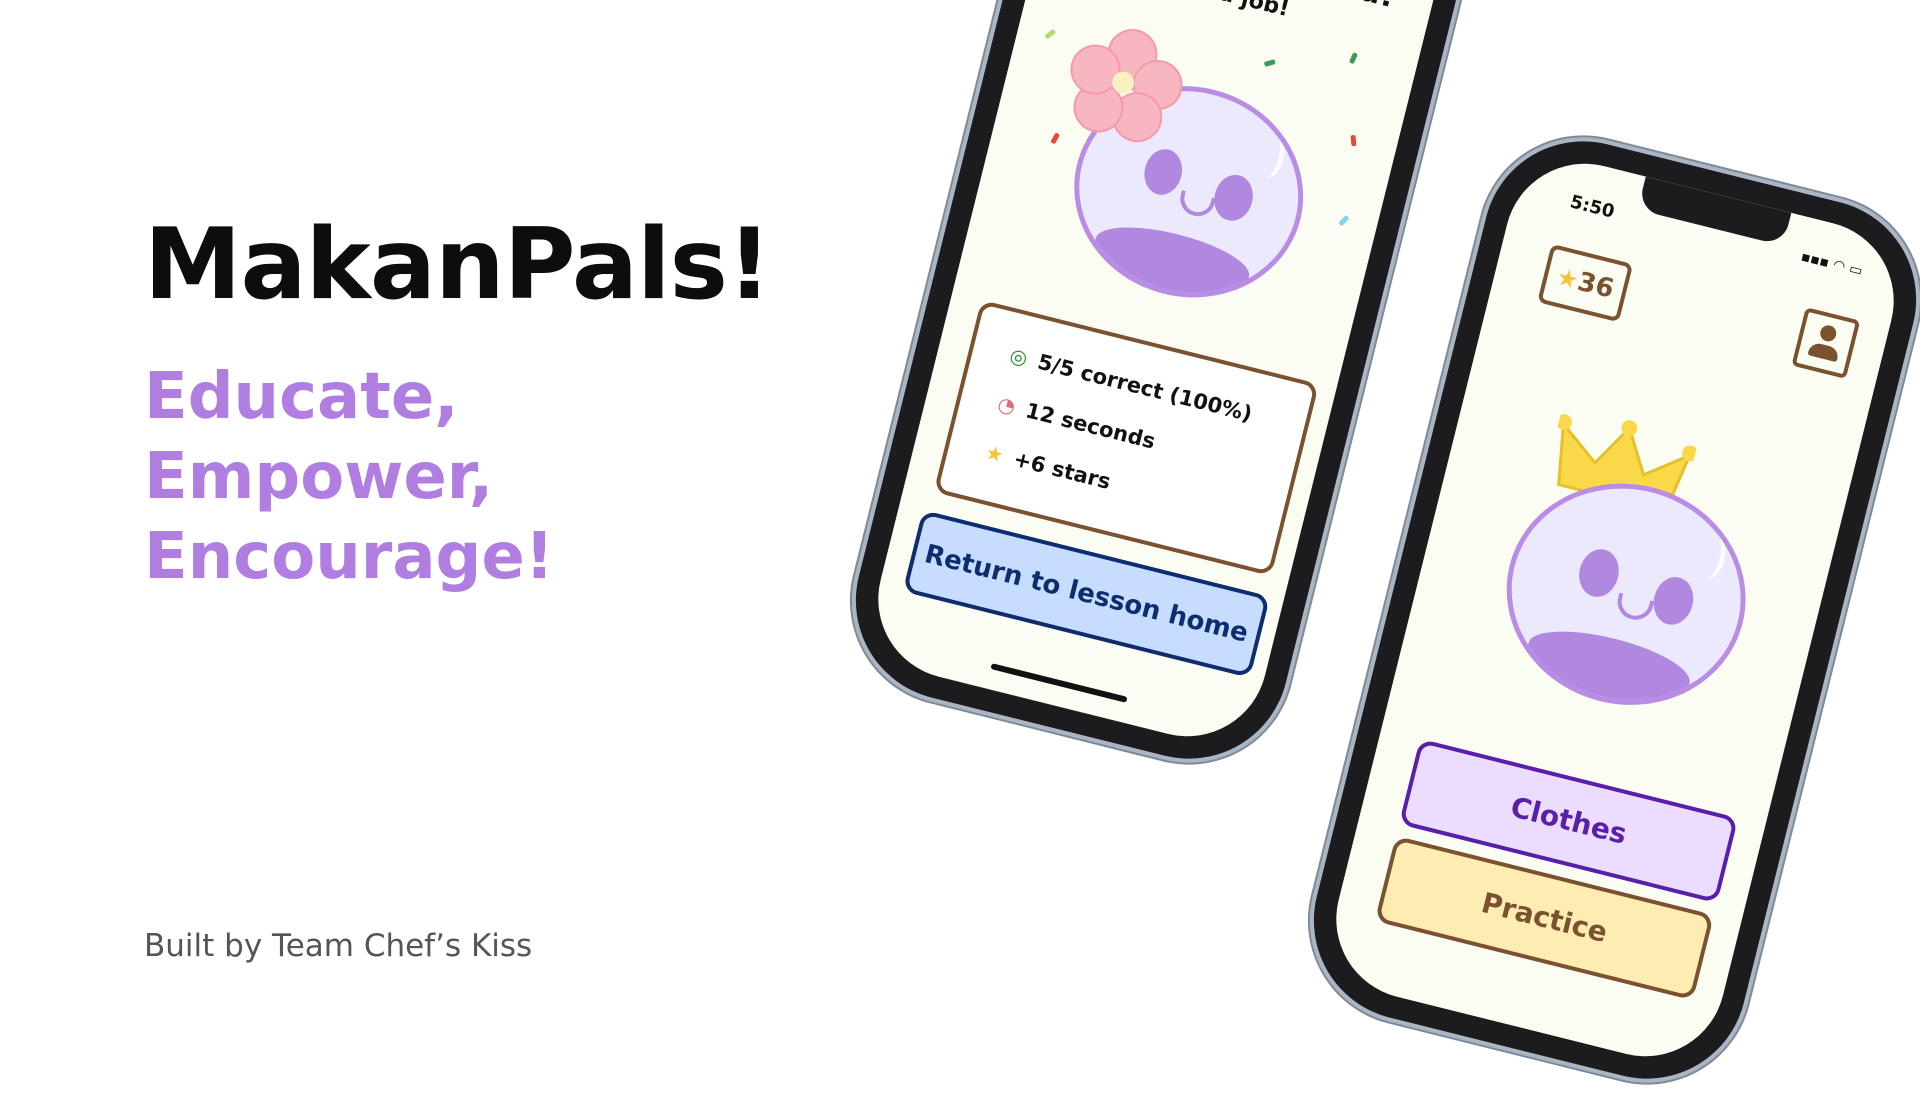 This screenshot has height=1100, width=1920. Describe the element at coordinates (349, 557) in the screenshot. I see `tagline-encourage: Encourage!` at that location.